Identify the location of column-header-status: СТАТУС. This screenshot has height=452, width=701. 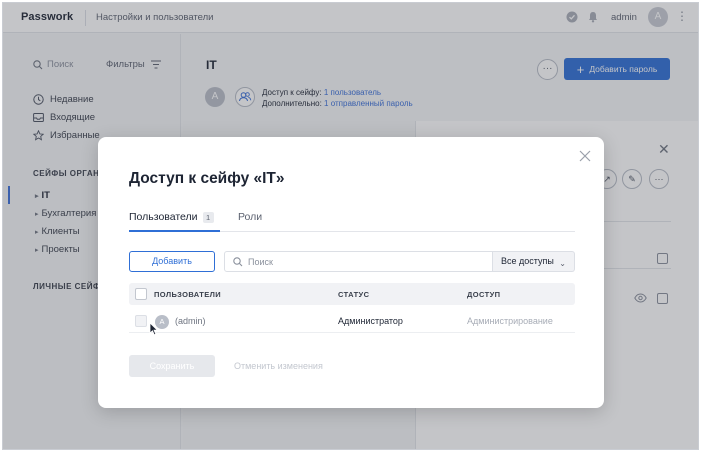
(353, 294).